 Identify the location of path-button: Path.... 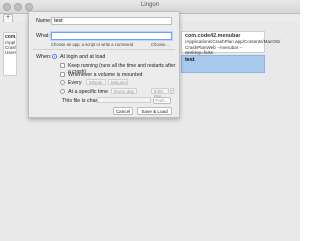
(162, 100).